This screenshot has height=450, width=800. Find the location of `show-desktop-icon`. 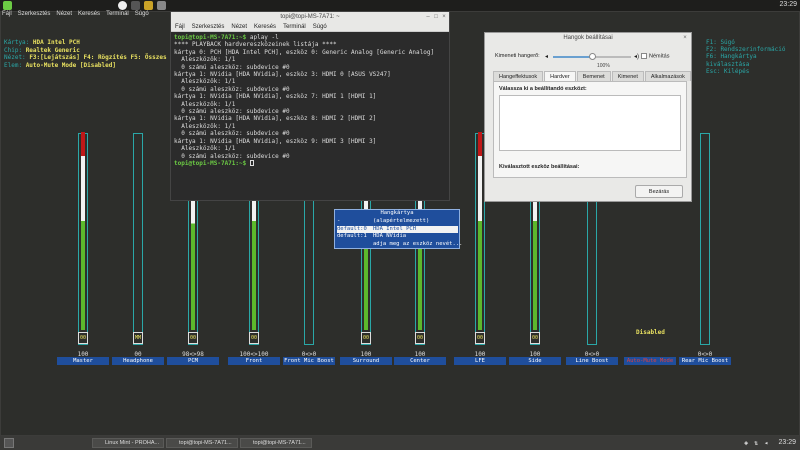

show-desktop-icon is located at coordinates (9, 443).